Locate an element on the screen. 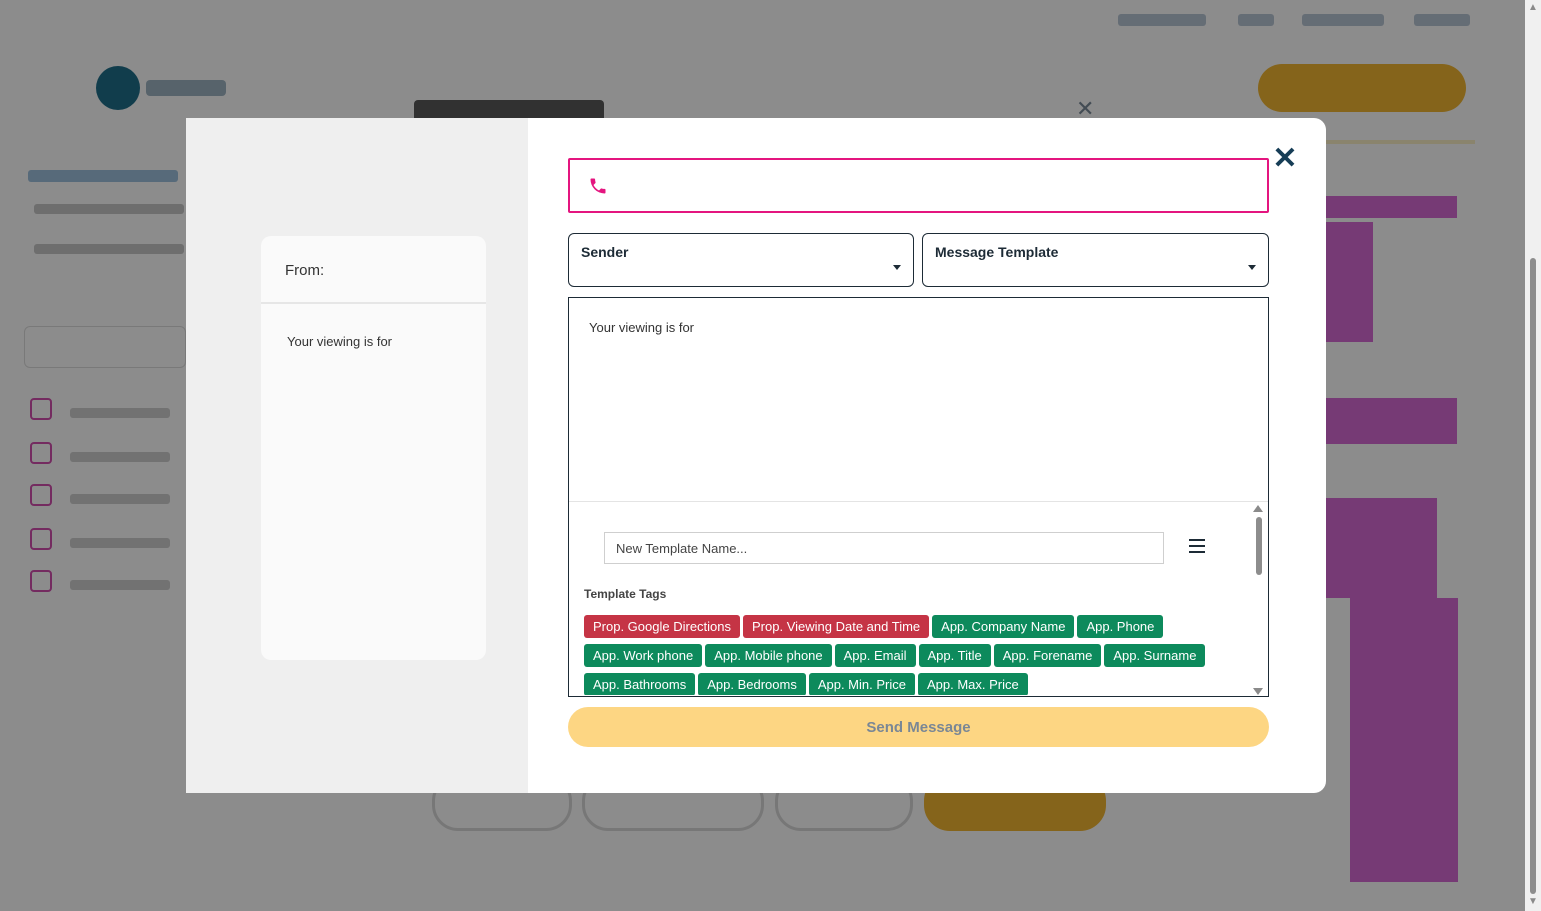 This screenshot has width=1541, height=911. close-icon: ✕ is located at coordinates (1285, 159).